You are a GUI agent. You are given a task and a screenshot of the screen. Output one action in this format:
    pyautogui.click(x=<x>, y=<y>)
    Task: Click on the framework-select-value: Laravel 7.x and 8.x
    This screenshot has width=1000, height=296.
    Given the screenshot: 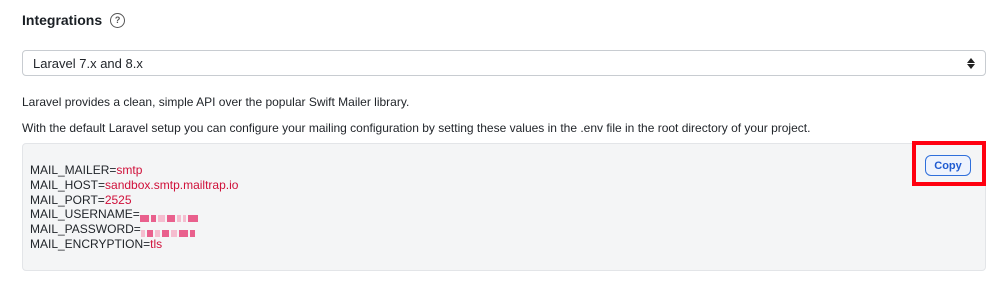 What is the action you would take?
    pyautogui.click(x=88, y=63)
    